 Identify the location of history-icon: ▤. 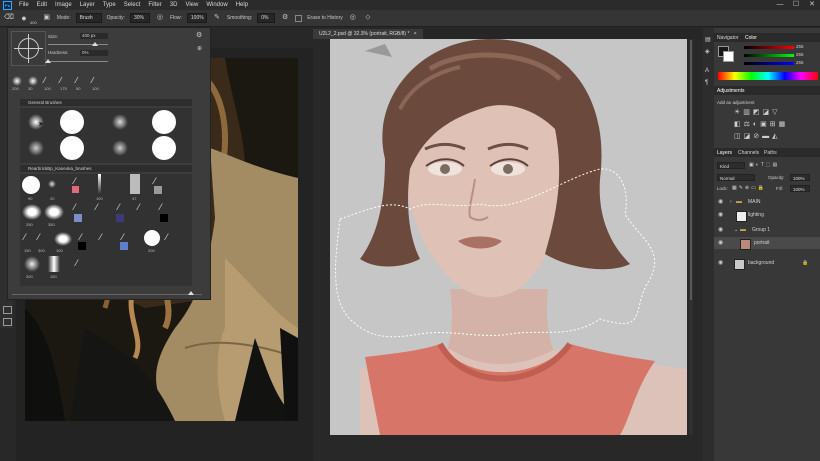
(708, 39).